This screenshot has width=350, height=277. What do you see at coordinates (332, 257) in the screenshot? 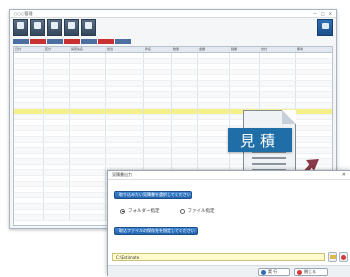
I see `browse-folder-button` at bounding box center [332, 257].